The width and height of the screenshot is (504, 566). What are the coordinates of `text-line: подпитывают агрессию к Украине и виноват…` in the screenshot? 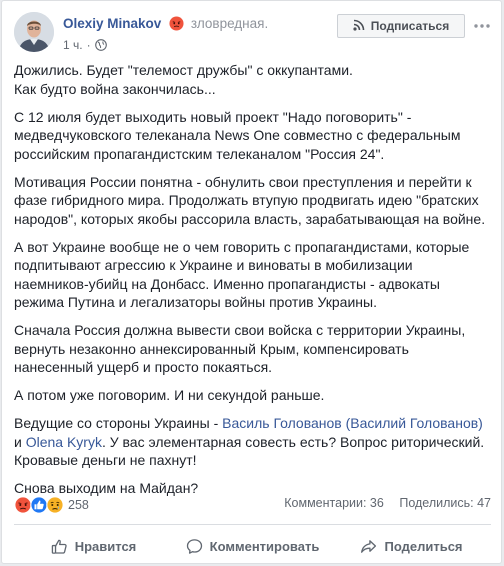 It's located at (213, 265).